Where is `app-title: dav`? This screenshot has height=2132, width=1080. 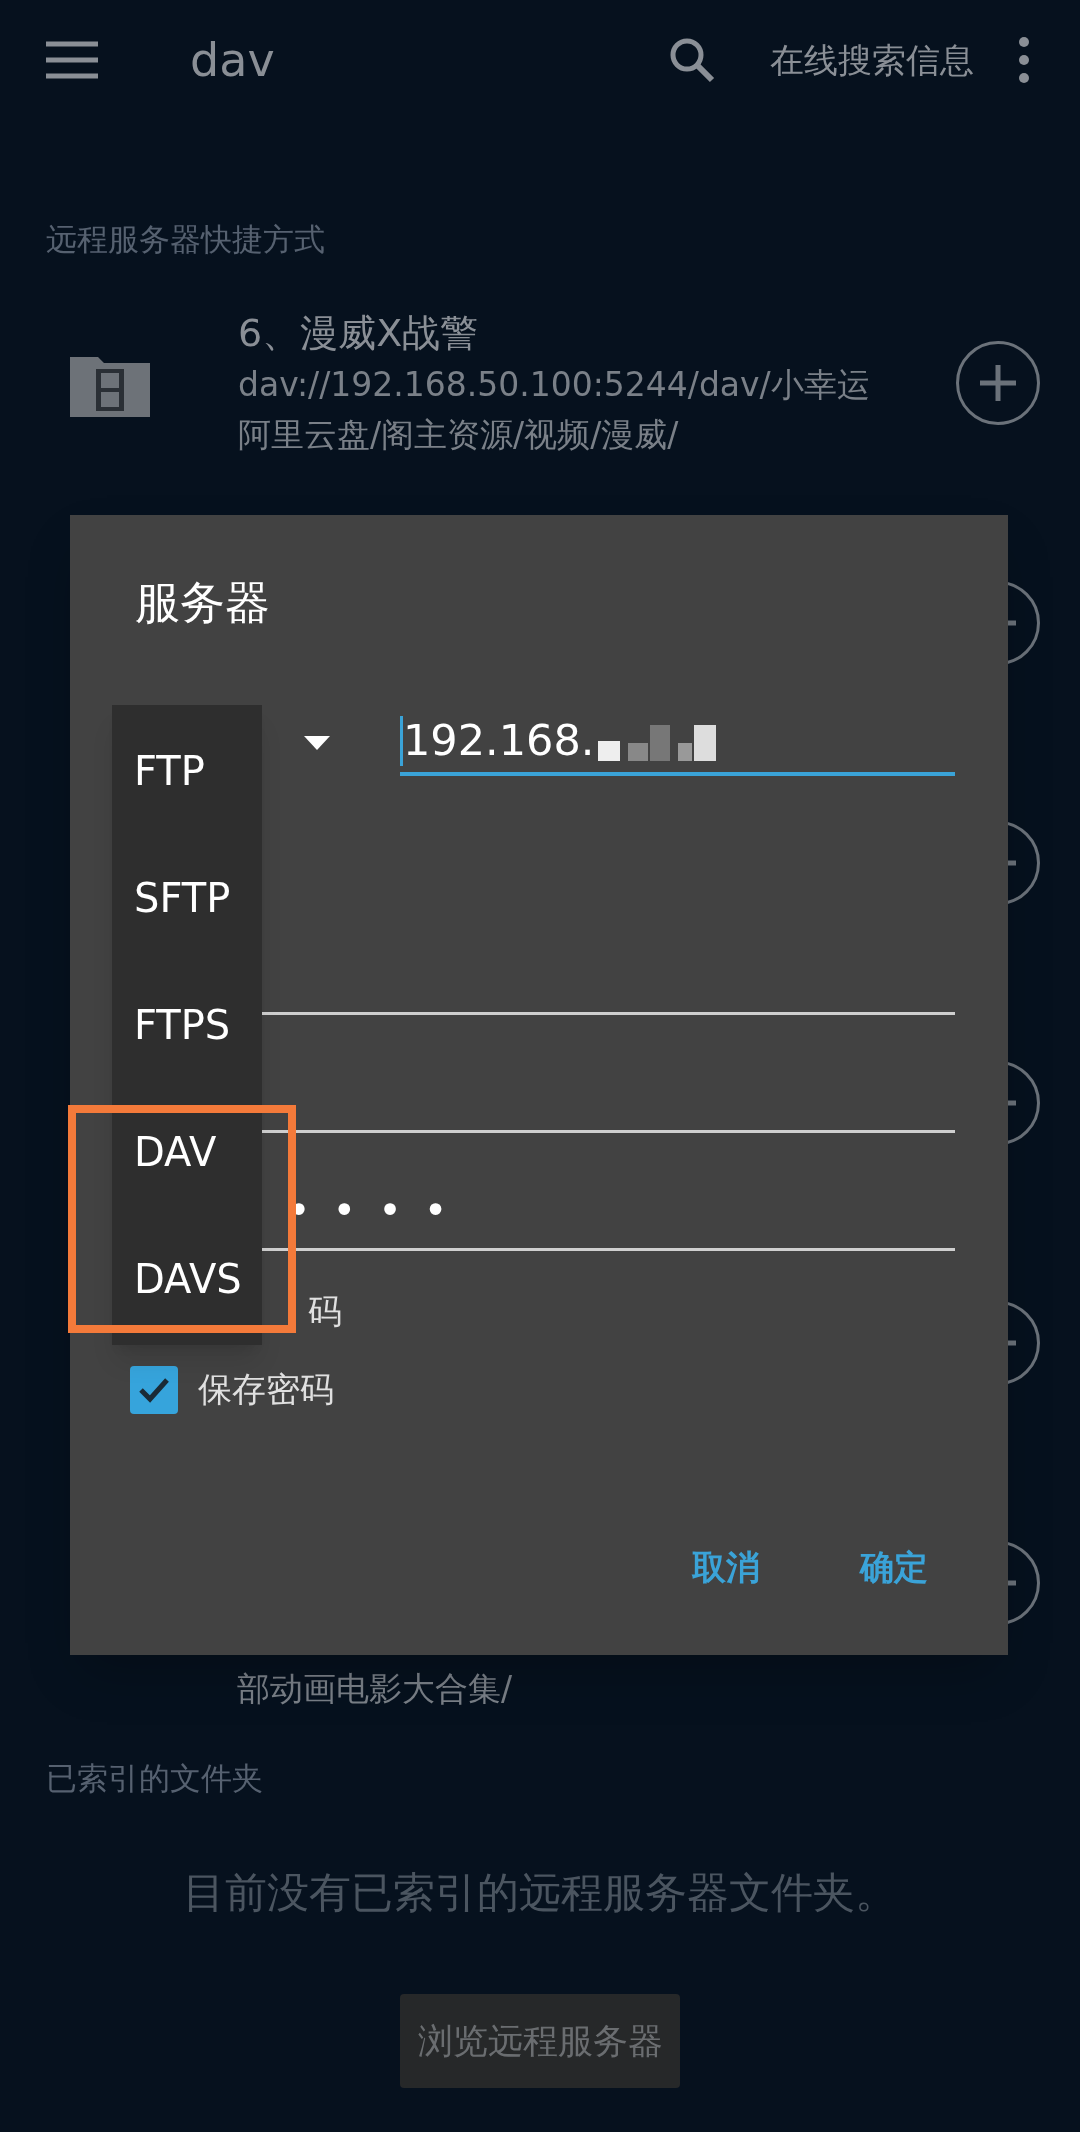
app-title: dav is located at coordinates (232, 60).